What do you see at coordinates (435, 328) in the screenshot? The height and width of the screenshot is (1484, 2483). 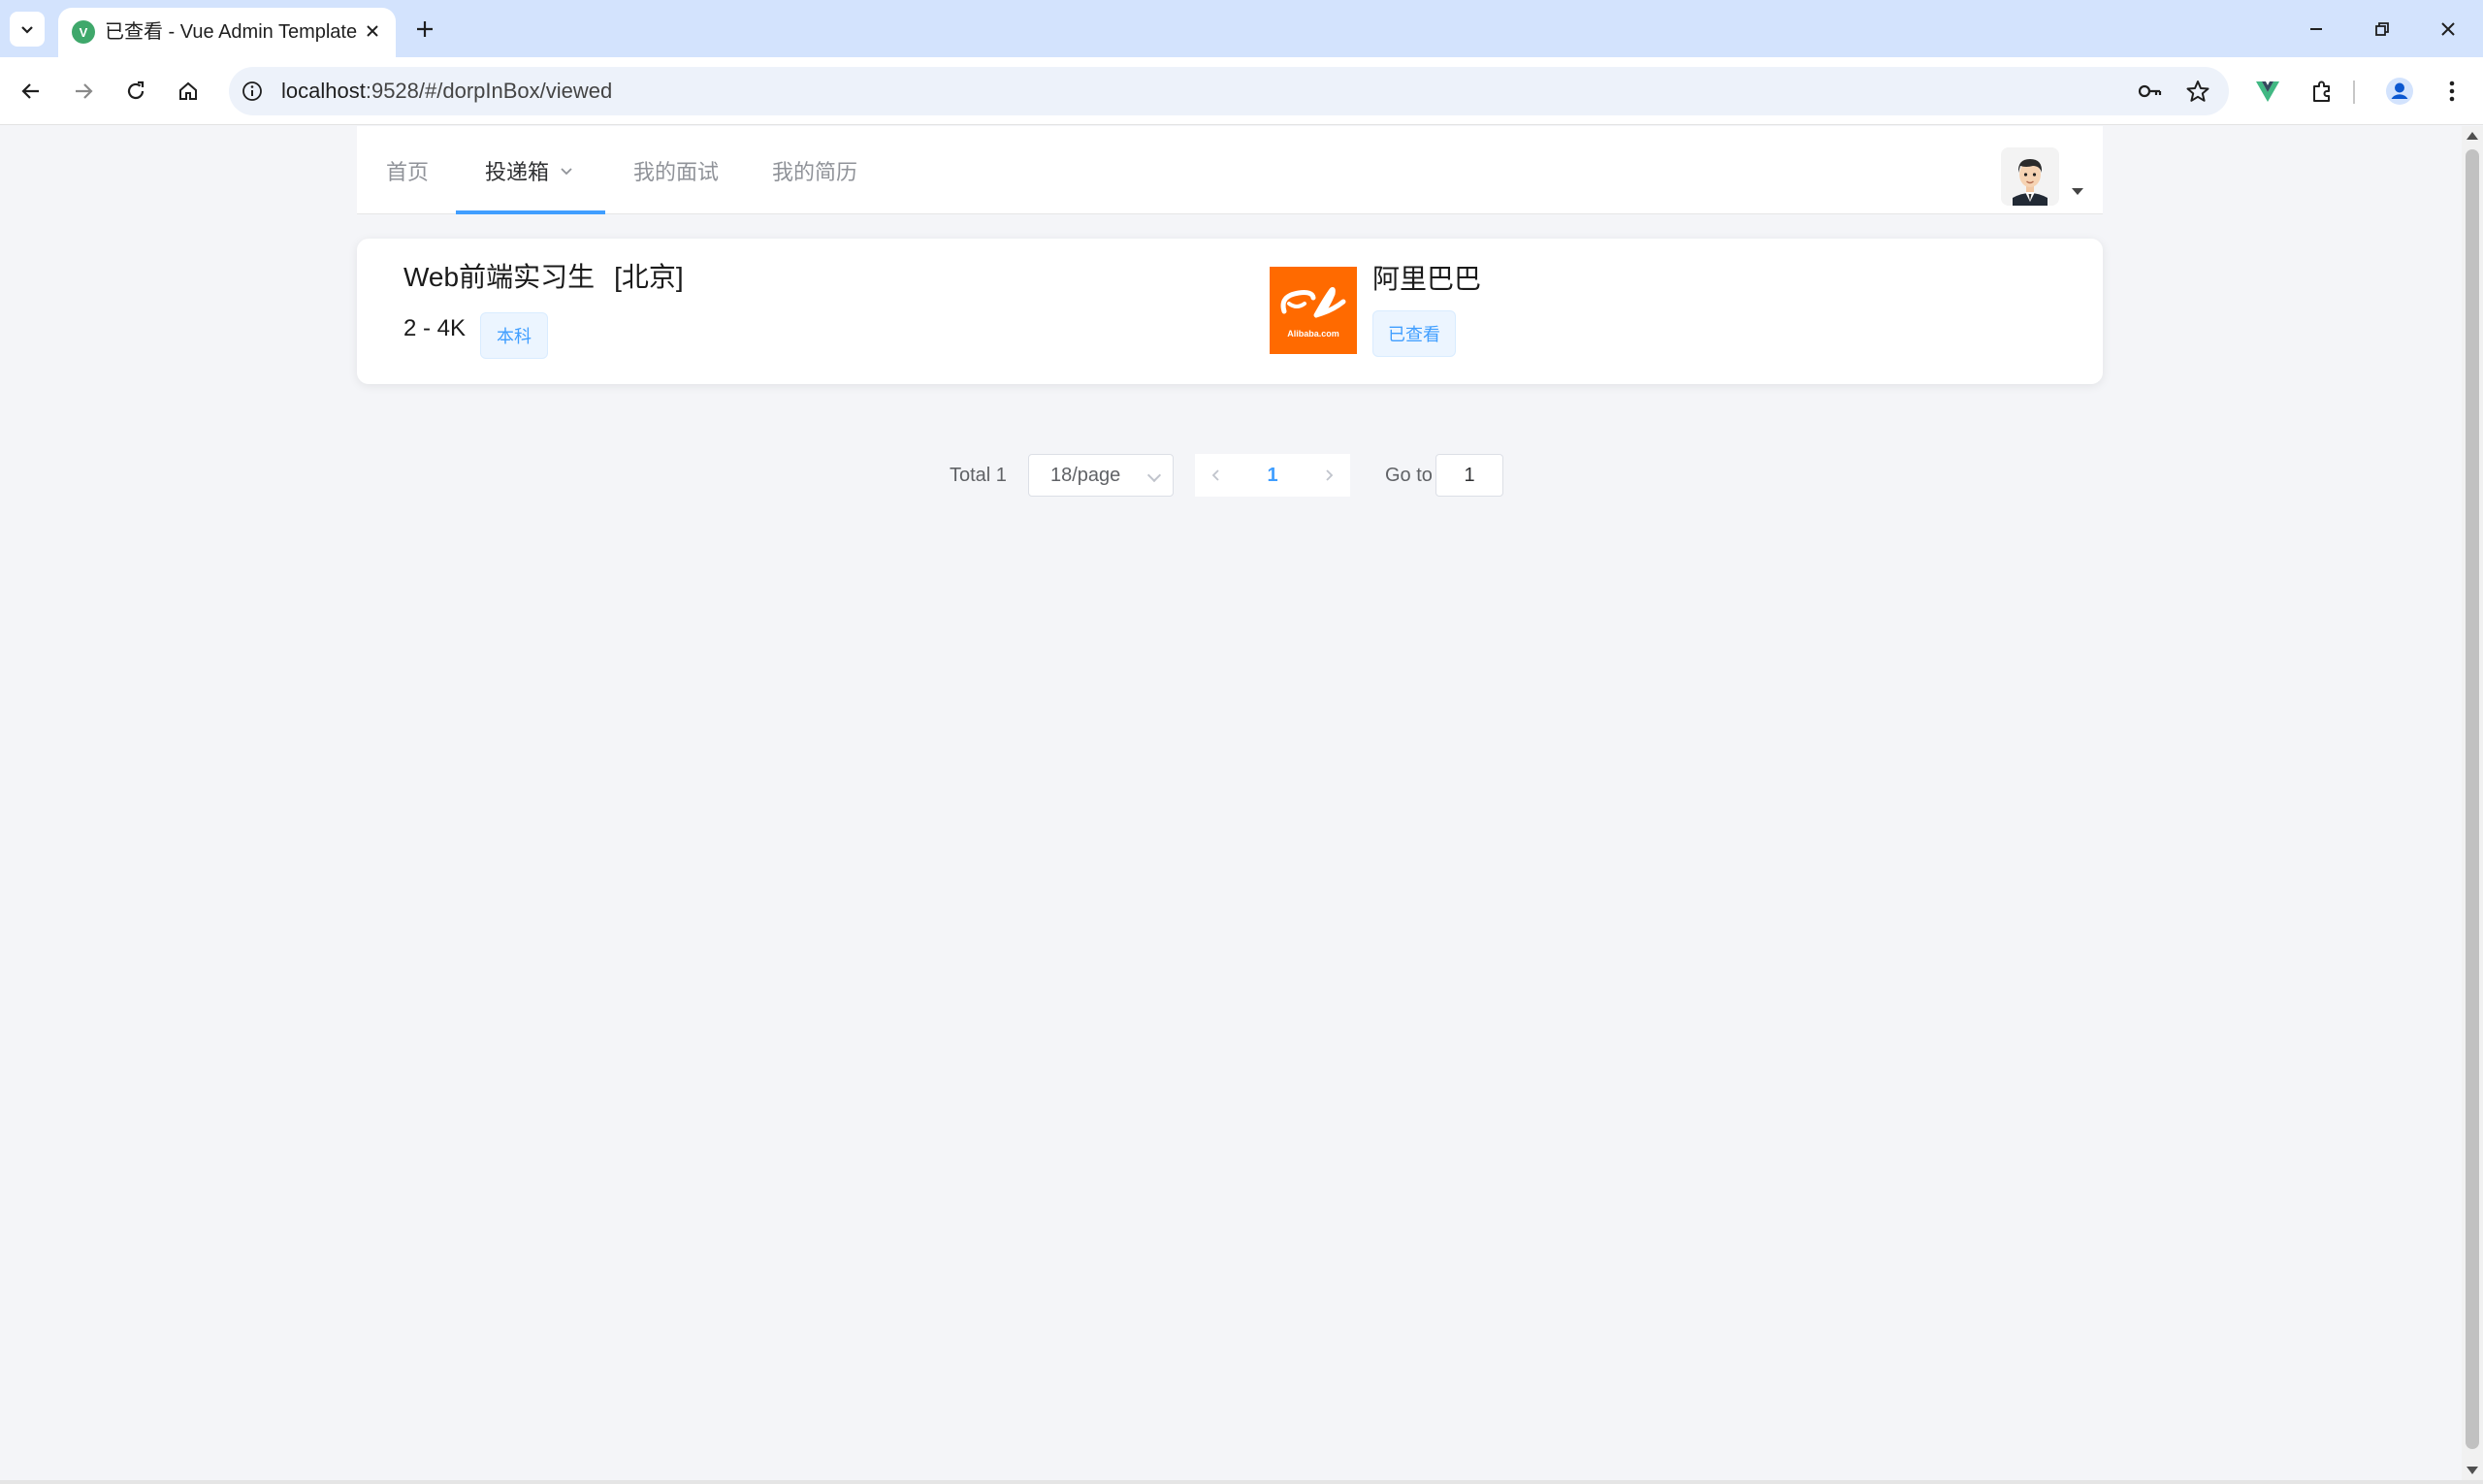 I see `job-salary: 2 - 4K` at bounding box center [435, 328].